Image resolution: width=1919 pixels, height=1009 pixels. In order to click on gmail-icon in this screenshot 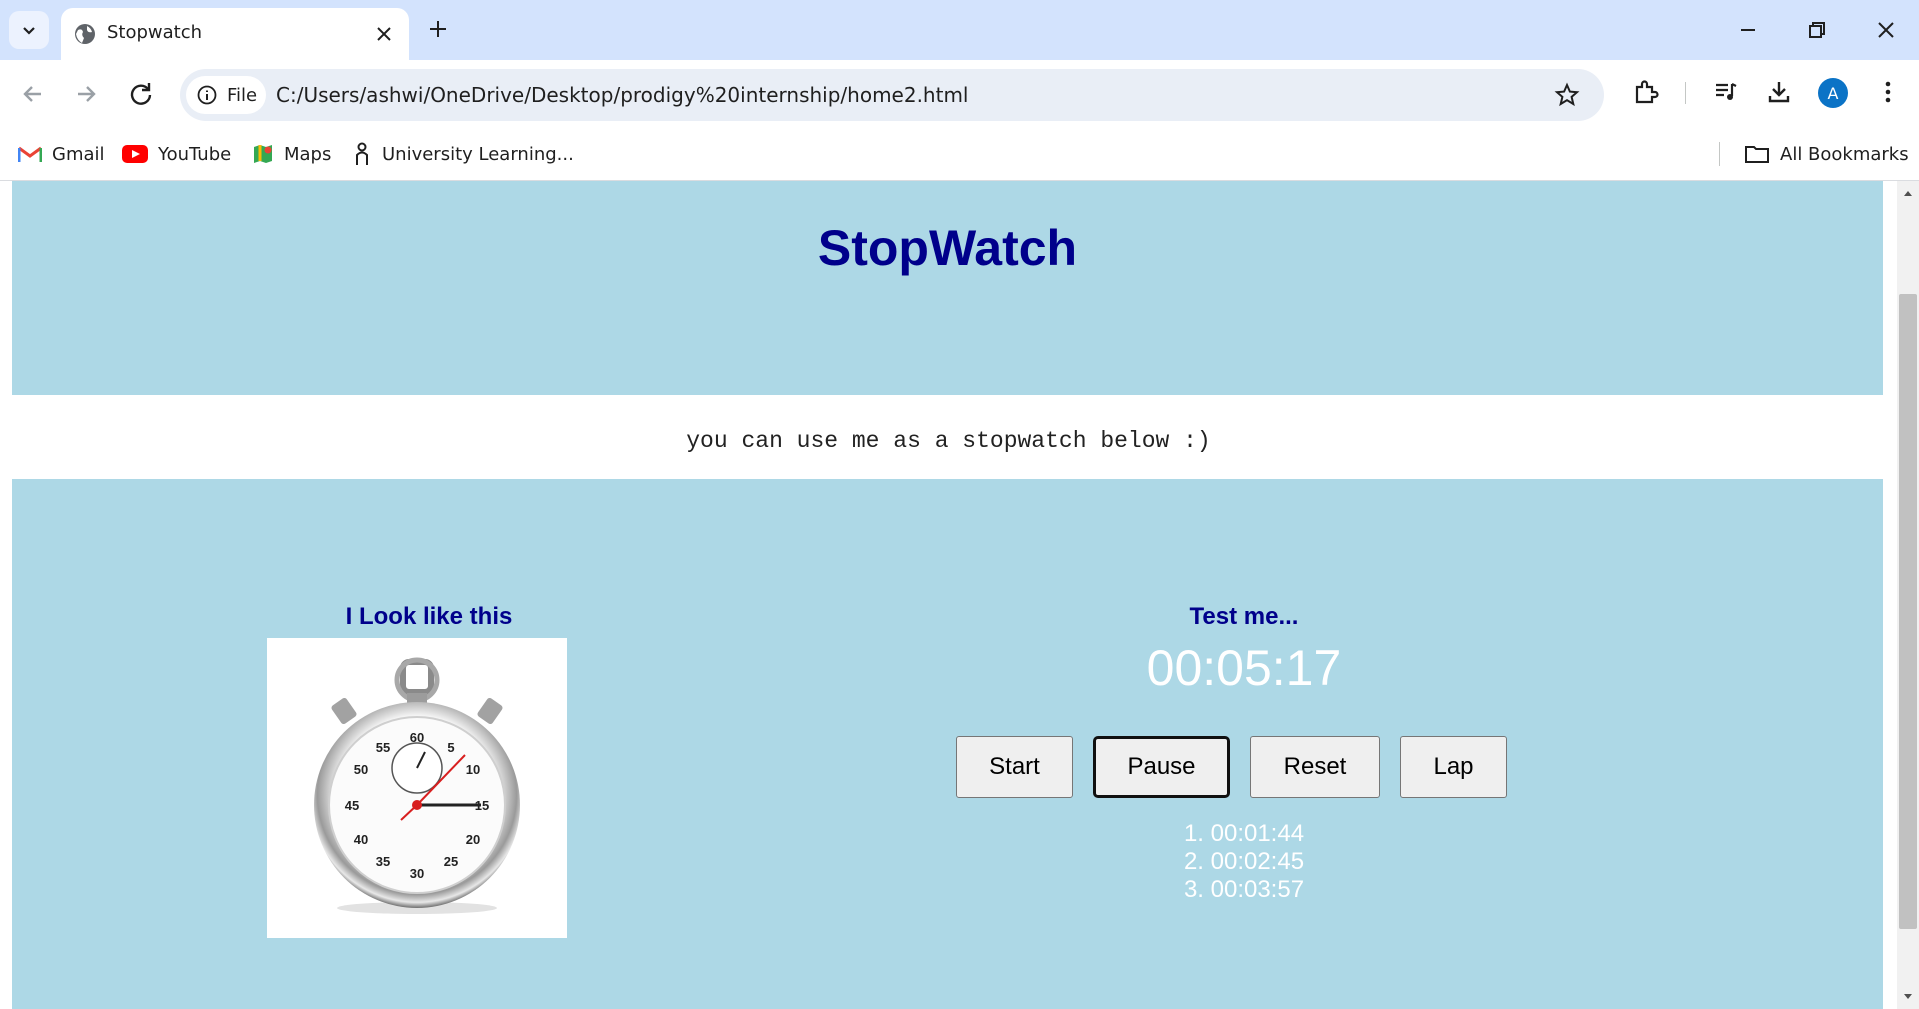, I will do `click(30, 154)`.